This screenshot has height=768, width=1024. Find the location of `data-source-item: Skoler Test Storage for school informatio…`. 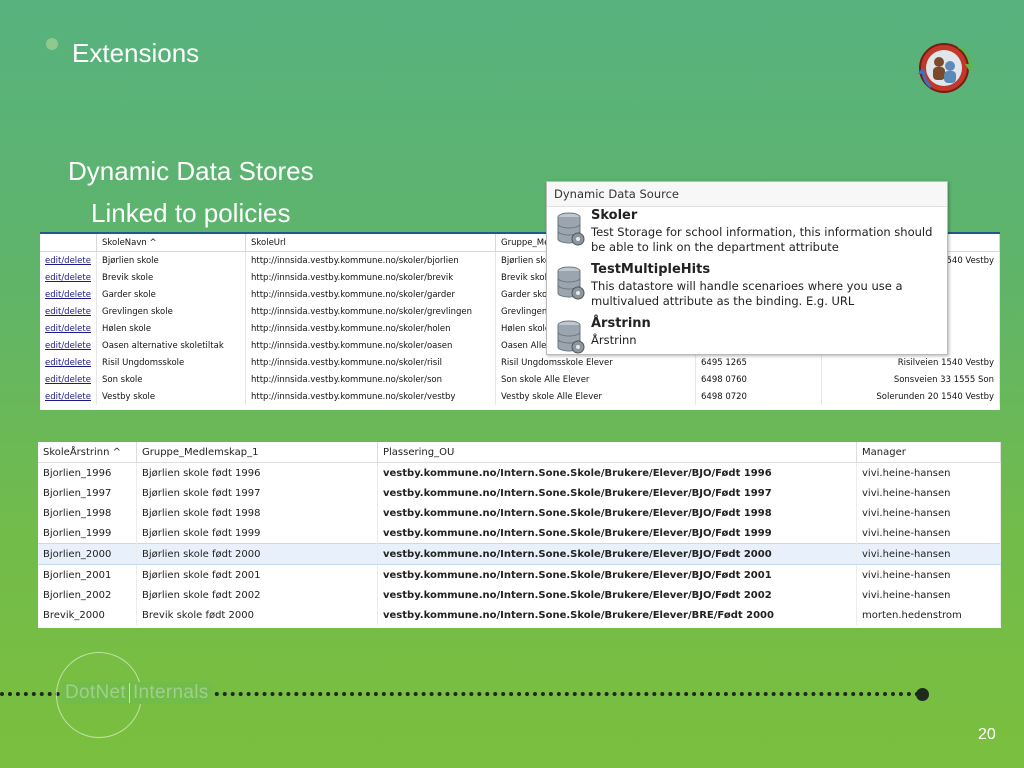

data-source-item: Skoler Test Storage for school informatio… is located at coordinates (750, 233).